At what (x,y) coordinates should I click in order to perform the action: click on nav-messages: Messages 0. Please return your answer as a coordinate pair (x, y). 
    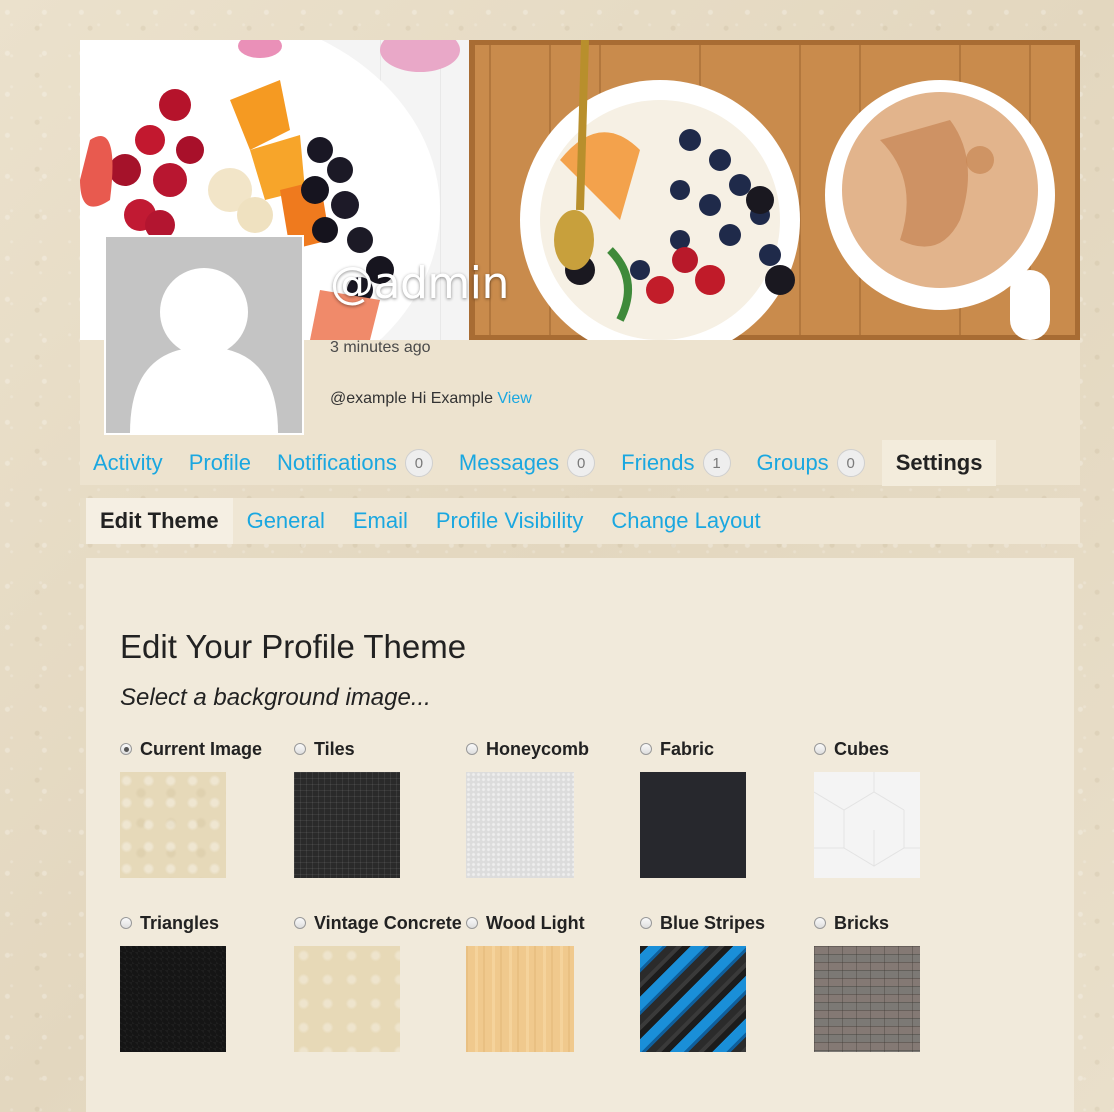
    Looking at the image, I should click on (527, 463).